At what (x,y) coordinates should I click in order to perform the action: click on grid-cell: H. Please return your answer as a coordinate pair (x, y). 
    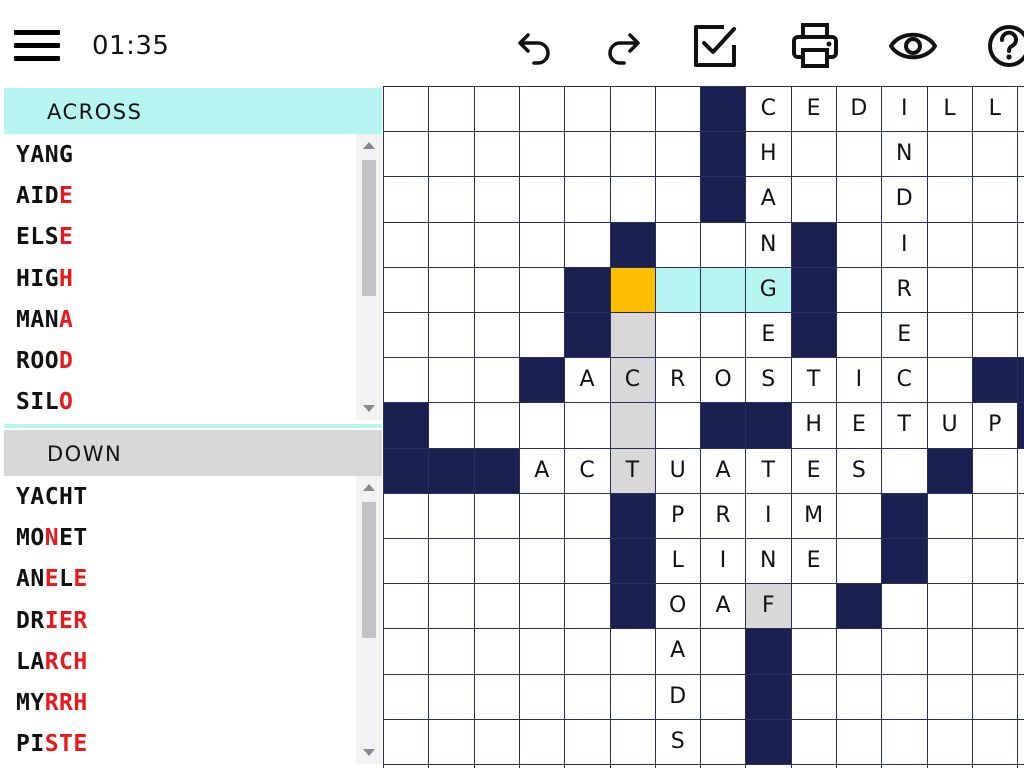
    Looking at the image, I should click on (813, 425).